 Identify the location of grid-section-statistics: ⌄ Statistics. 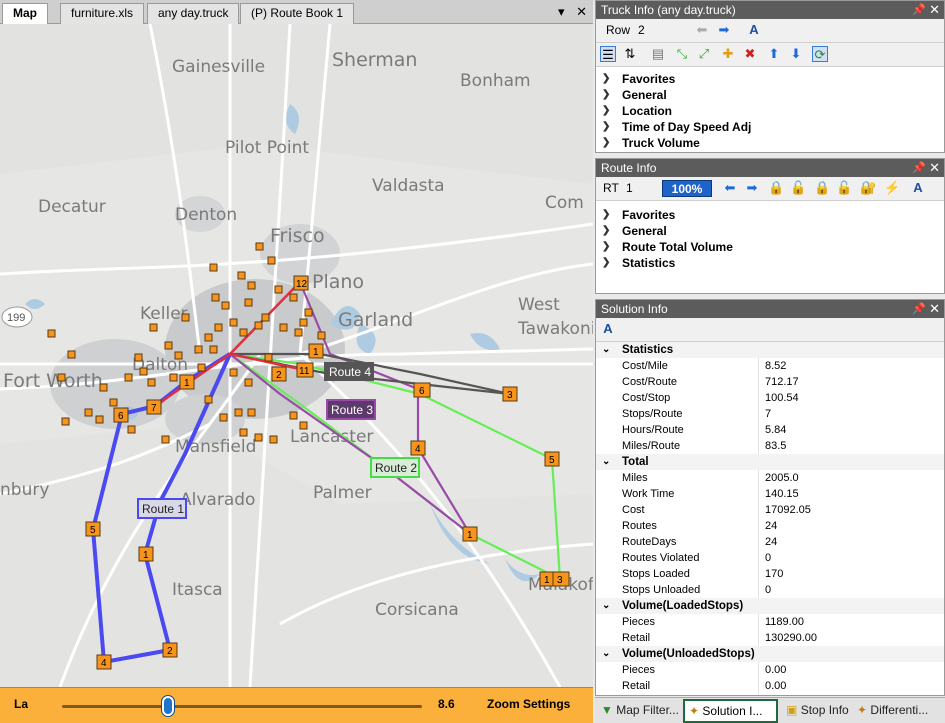
(770, 350).